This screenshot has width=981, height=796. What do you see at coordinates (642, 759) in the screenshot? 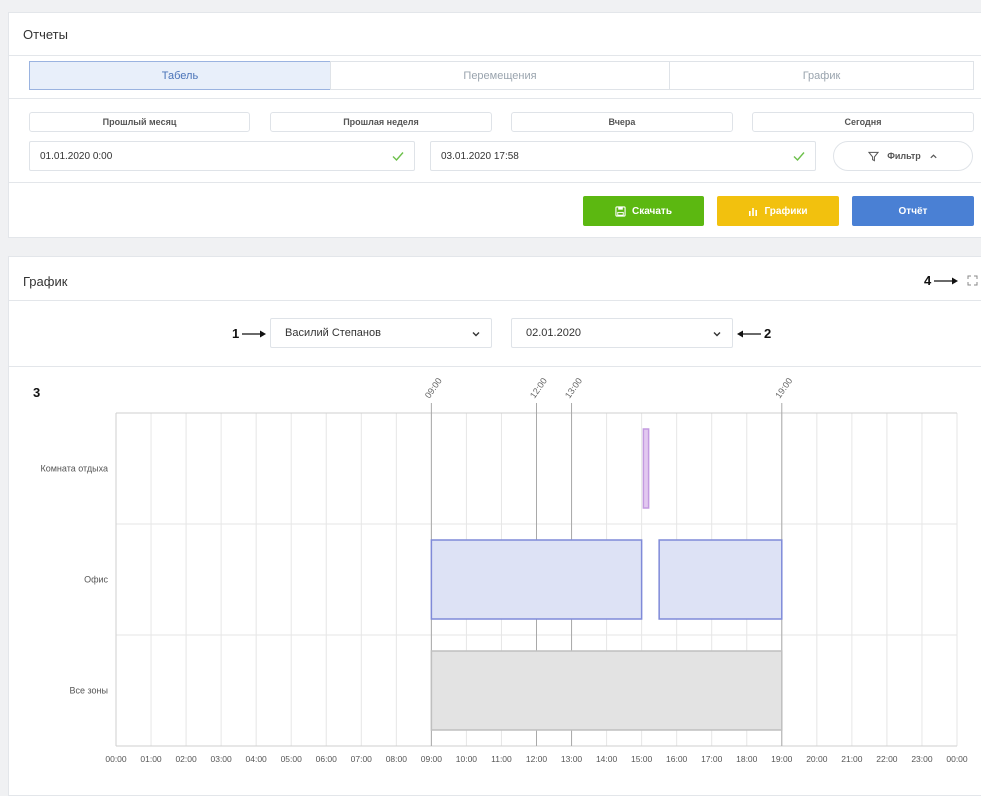
I see `x-tick-label: 15:00` at bounding box center [642, 759].